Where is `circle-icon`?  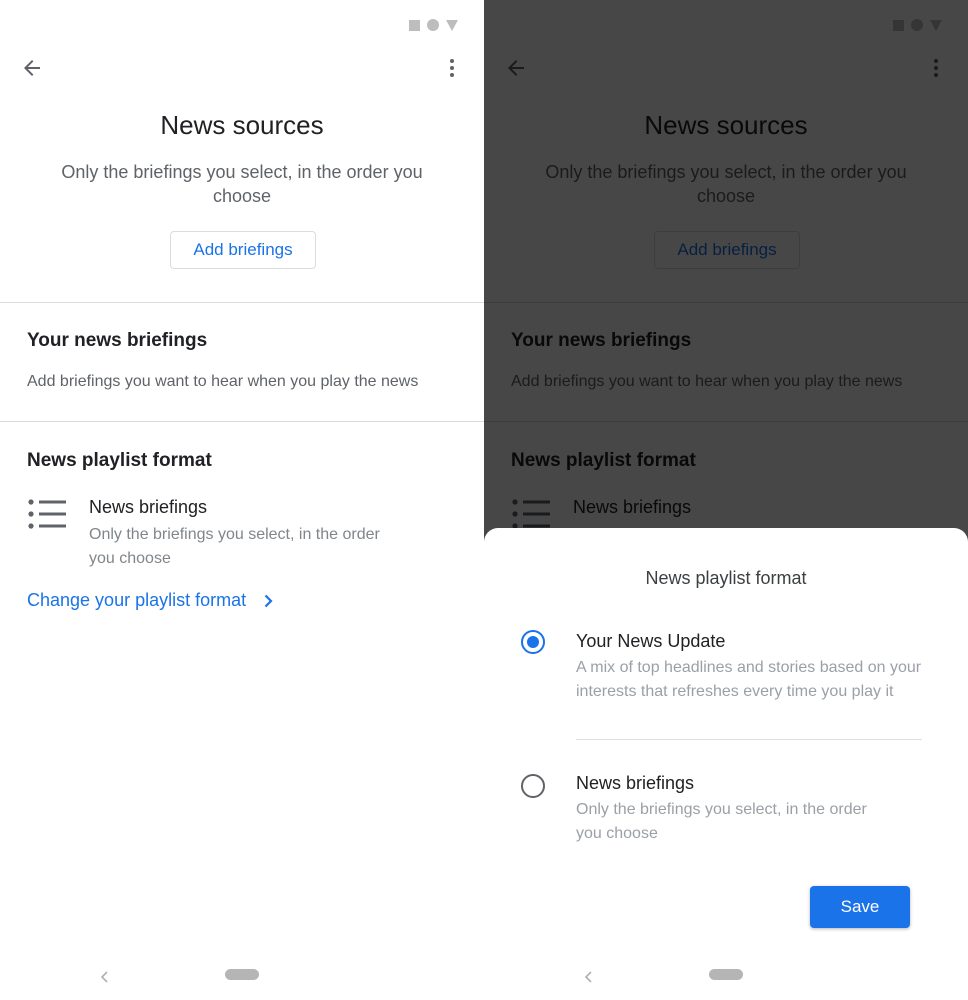
circle-icon is located at coordinates (433, 25).